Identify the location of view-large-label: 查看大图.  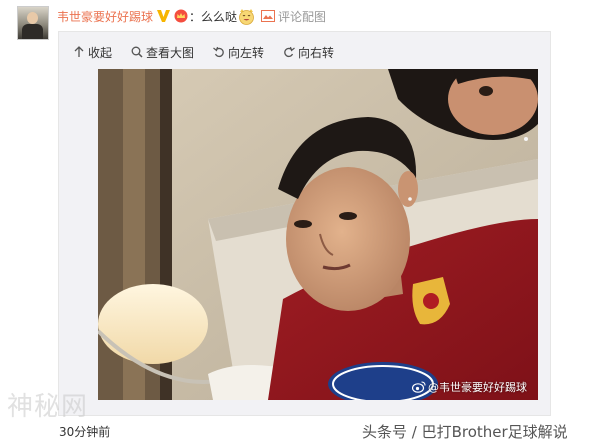
(170, 52).